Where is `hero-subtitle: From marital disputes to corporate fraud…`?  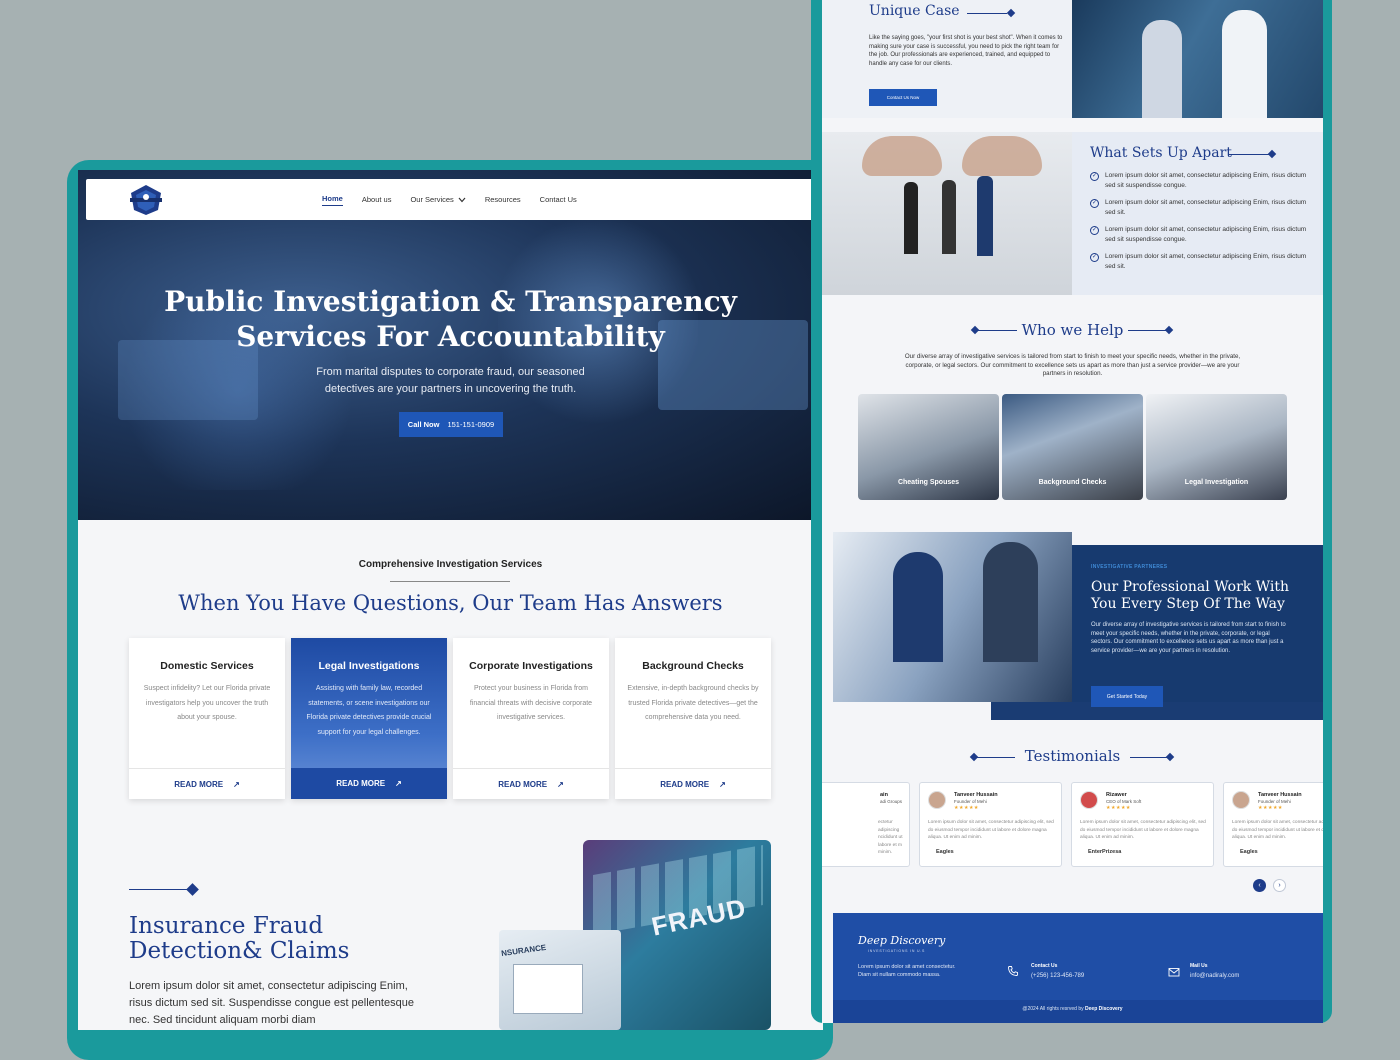
hero-subtitle: From marital disputes to corporate fraud… is located at coordinates (450, 380).